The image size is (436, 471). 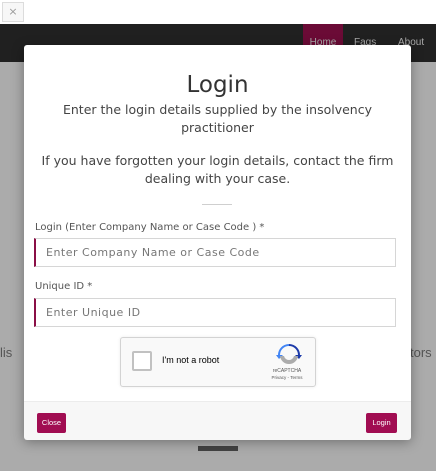 What do you see at coordinates (64, 286) in the screenshot?
I see `unique-id-label: Unique ID *` at bounding box center [64, 286].